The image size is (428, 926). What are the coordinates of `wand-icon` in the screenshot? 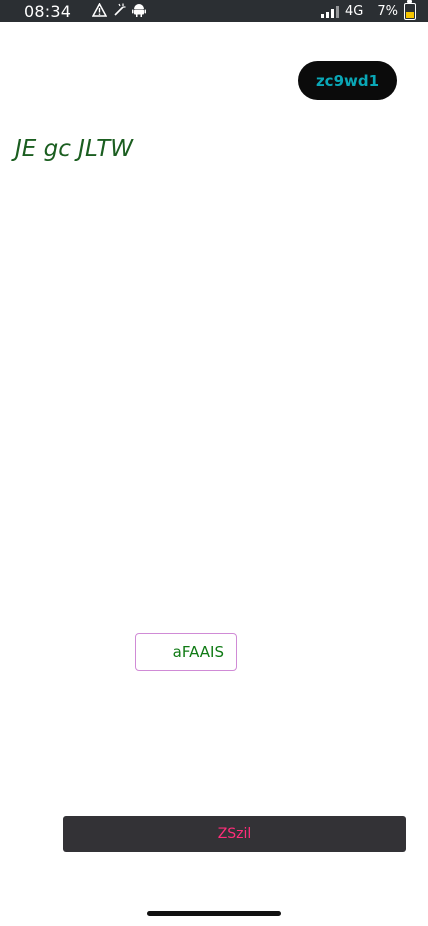 It's located at (119, 10).